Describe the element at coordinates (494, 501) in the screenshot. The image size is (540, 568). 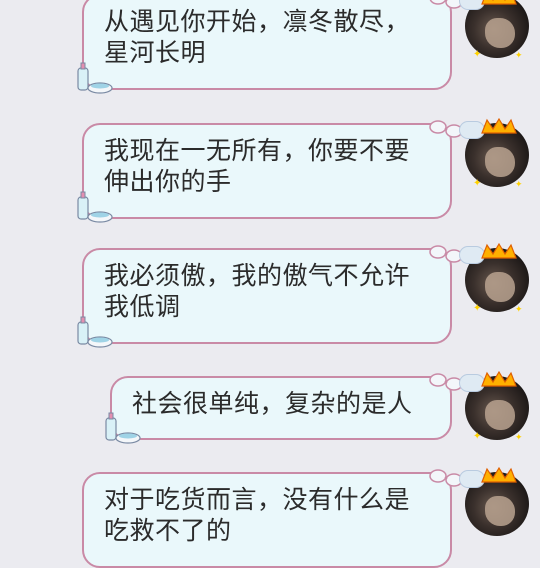
I see `avatar` at that location.